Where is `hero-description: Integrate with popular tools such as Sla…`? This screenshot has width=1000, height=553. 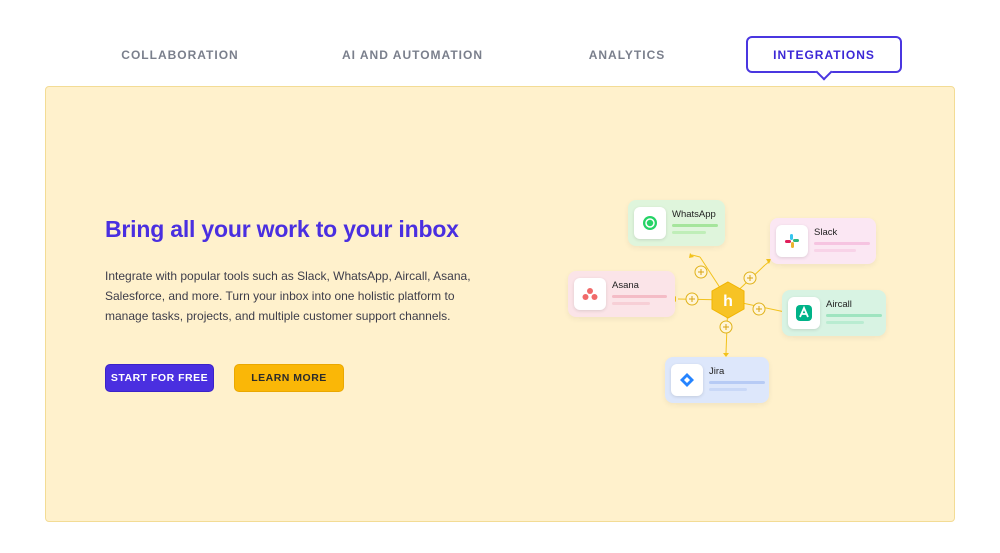 hero-description: Integrate with popular tools such as Sla… is located at coordinates (288, 296).